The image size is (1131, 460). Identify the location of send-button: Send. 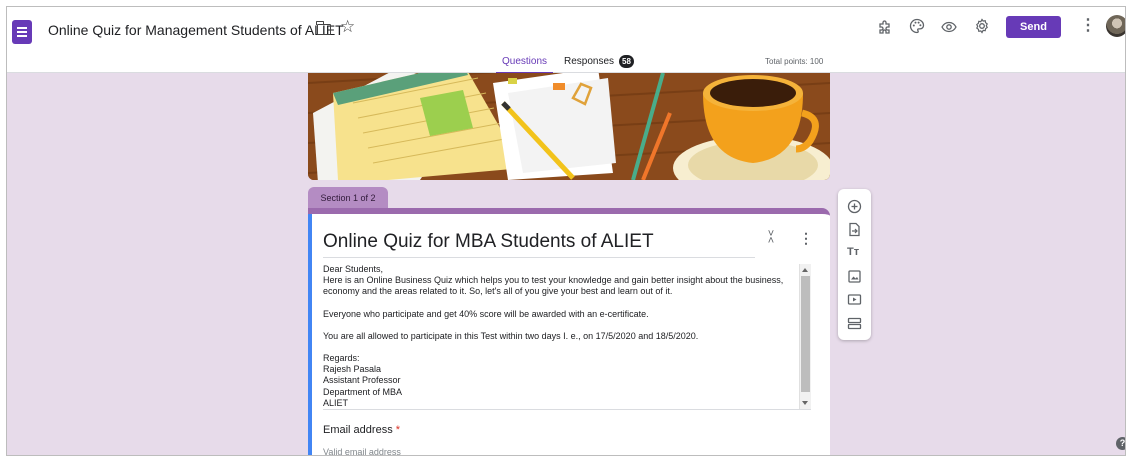
(1033, 27).